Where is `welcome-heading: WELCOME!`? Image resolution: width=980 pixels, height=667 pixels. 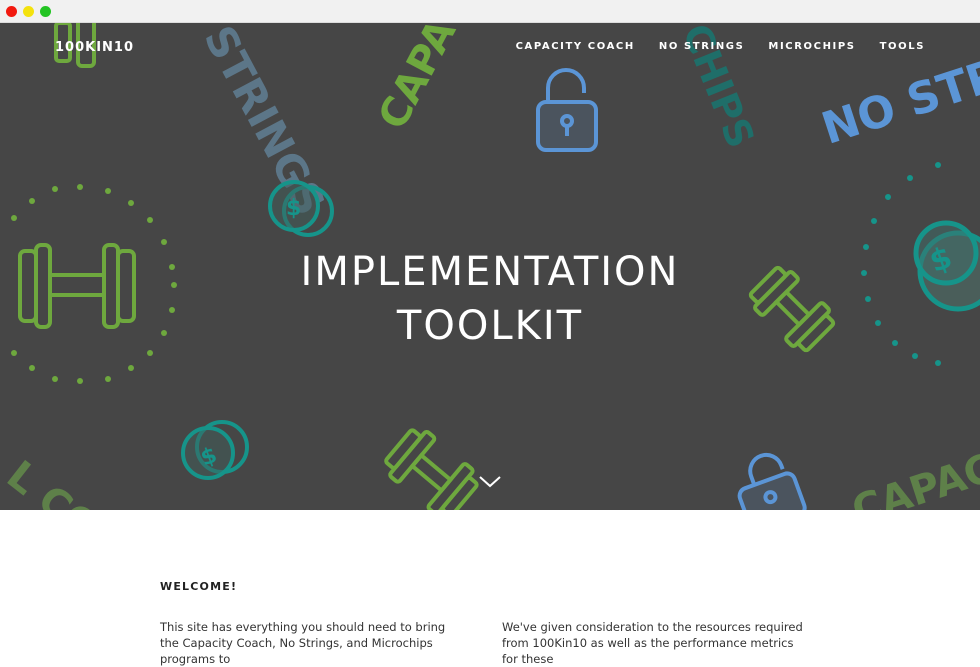
welcome-heading: WELCOME! is located at coordinates (199, 586).